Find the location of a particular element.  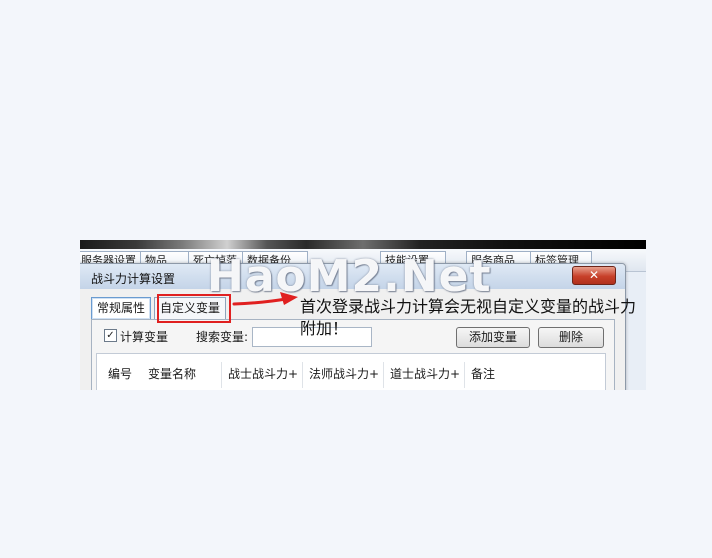

tab-general-attributes: 常规属性 is located at coordinates (121, 308).